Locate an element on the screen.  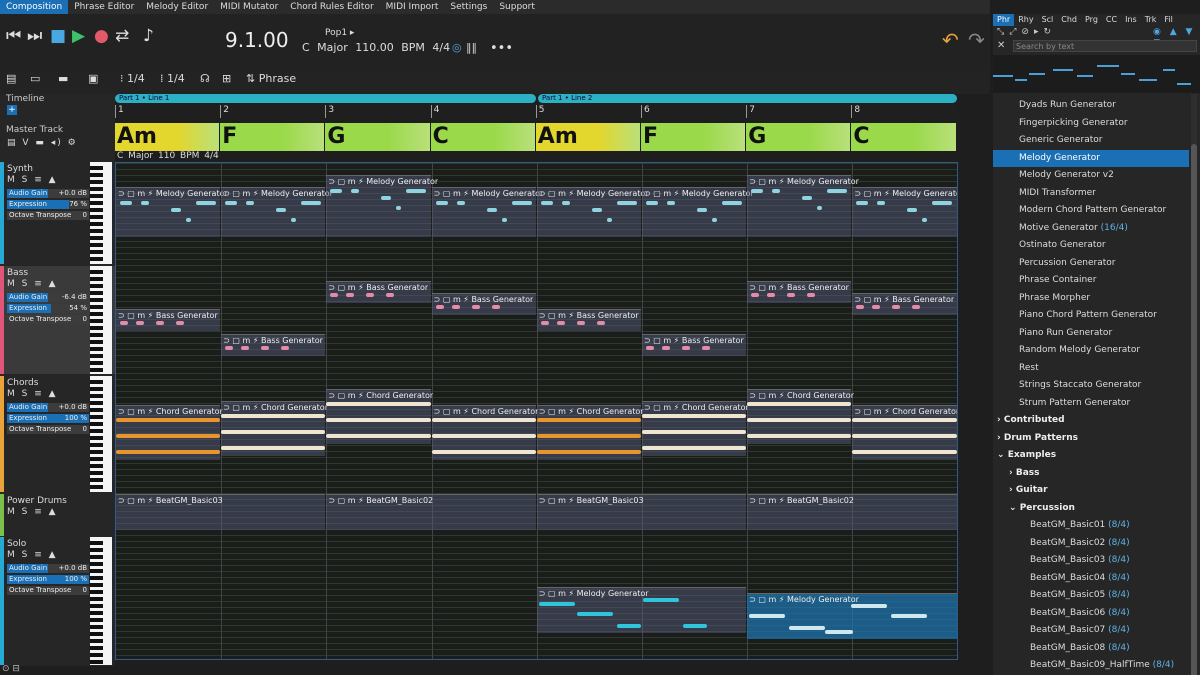
phrase-list-item: Generic Generator is located at coordinates (1091, 140).